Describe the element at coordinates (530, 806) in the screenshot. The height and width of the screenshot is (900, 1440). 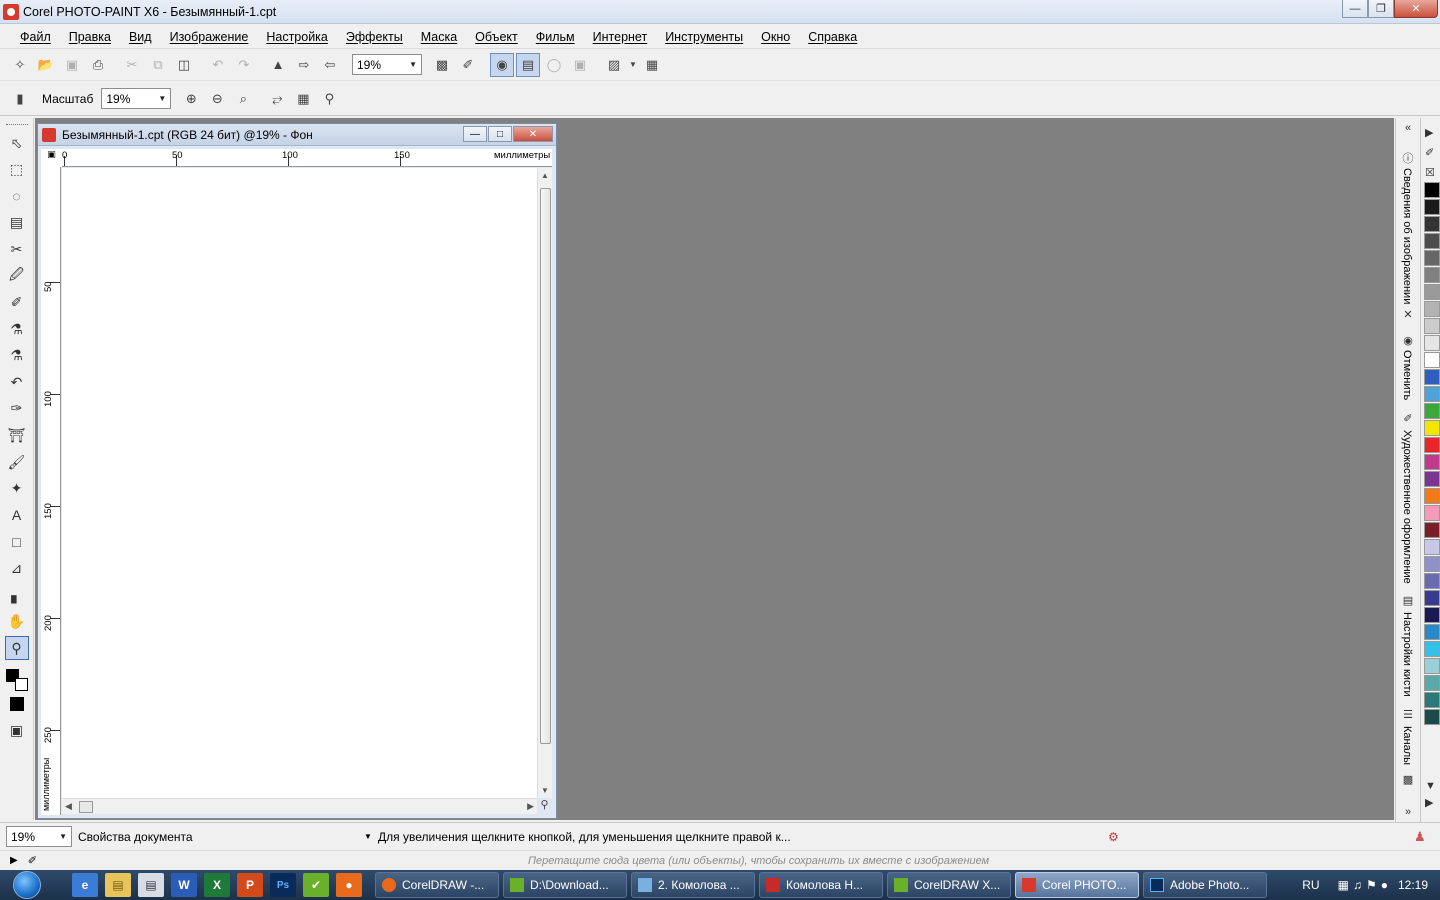
I see `scroll-right-icon: ▶` at that location.